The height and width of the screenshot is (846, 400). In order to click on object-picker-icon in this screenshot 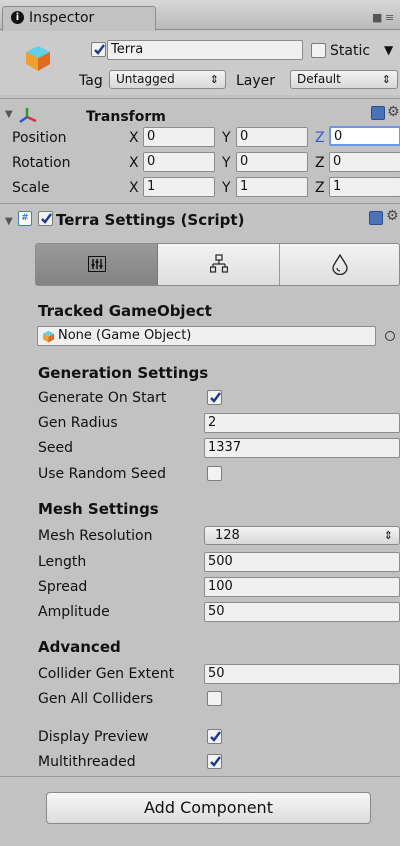, I will do `click(390, 336)`.